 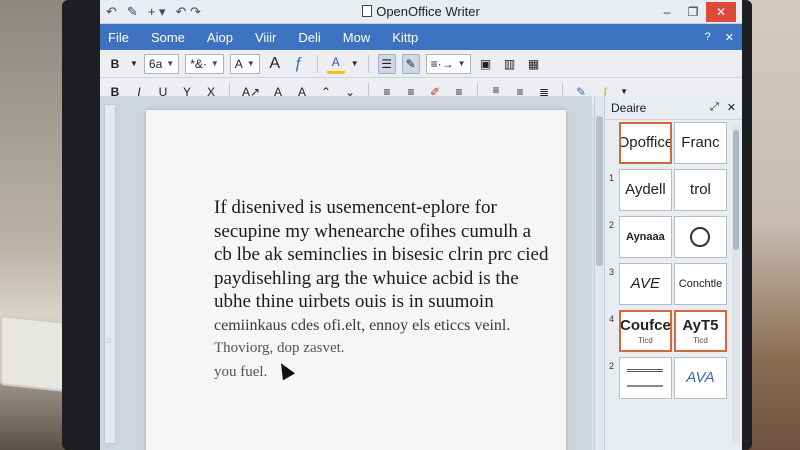 What do you see at coordinates (421, 12) in the screenshot?
I see `title-bar: ↶ ✎ + ▾ ↶ ↷ OpenOffice Writer – ❐ ✕` at bounding box center [421, 12].